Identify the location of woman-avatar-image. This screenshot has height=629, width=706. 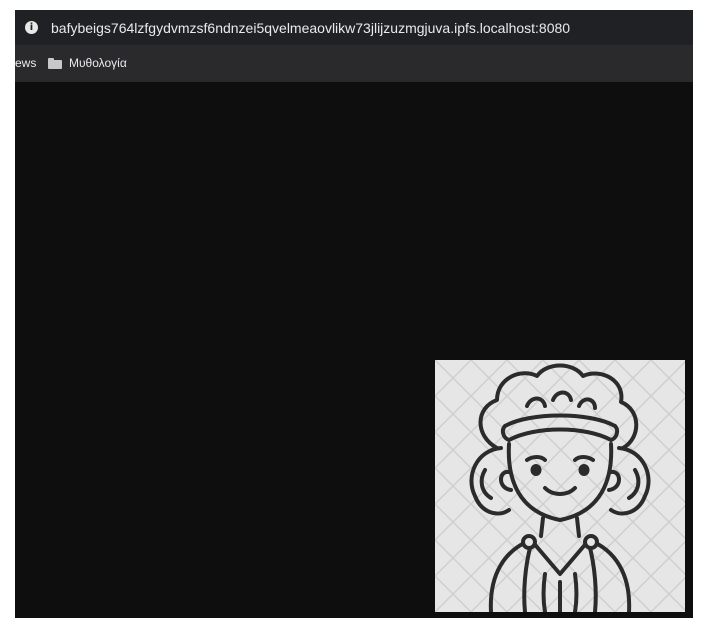
(560, 486).